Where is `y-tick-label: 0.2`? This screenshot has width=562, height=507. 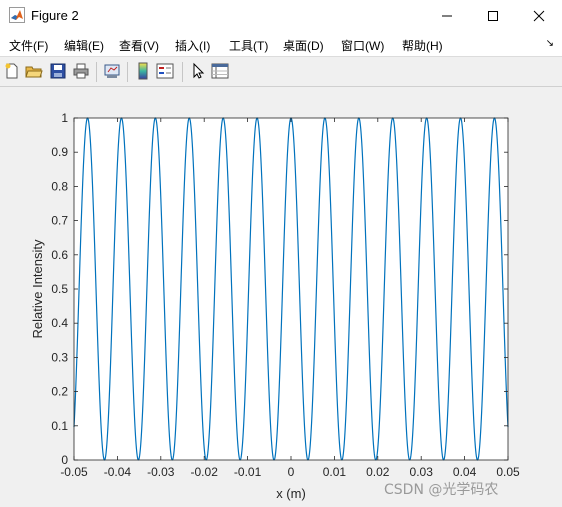 y-tick-label: 0.2 is located at coordinates (59, 392).